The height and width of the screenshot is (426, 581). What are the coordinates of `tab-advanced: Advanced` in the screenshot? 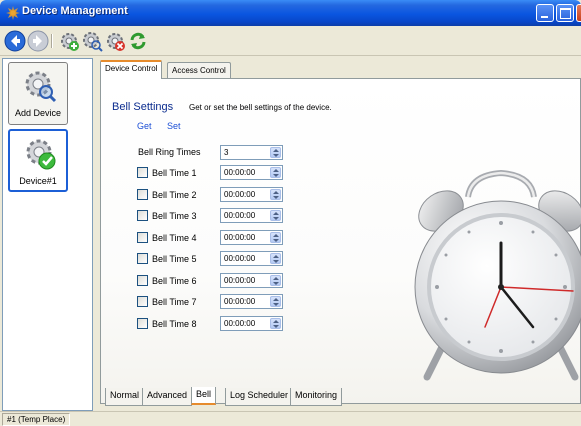 It's located at (167, 397).